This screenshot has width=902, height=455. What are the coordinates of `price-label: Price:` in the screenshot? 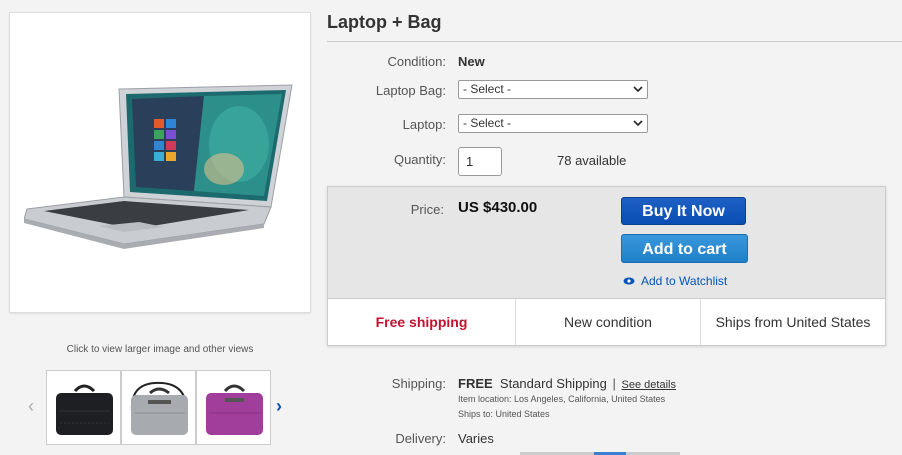 It's located at (427, 209).